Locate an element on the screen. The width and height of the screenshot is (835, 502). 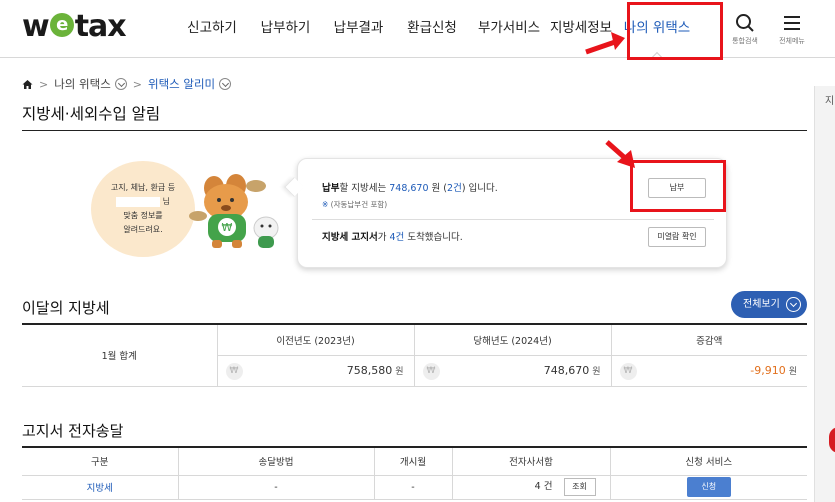
page-title: 지방세·세외수입 알림 is located at coordinates (91, 114).